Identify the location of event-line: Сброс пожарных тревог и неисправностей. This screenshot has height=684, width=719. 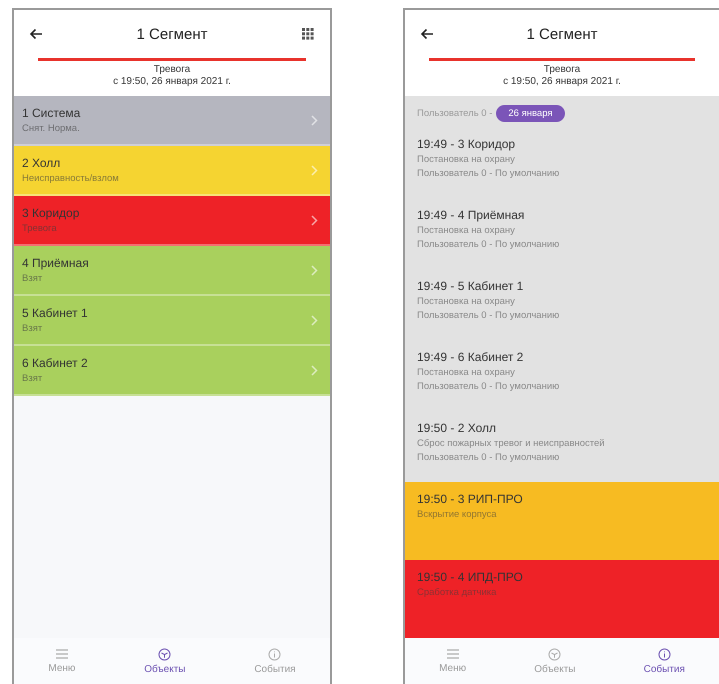
(511, 443).